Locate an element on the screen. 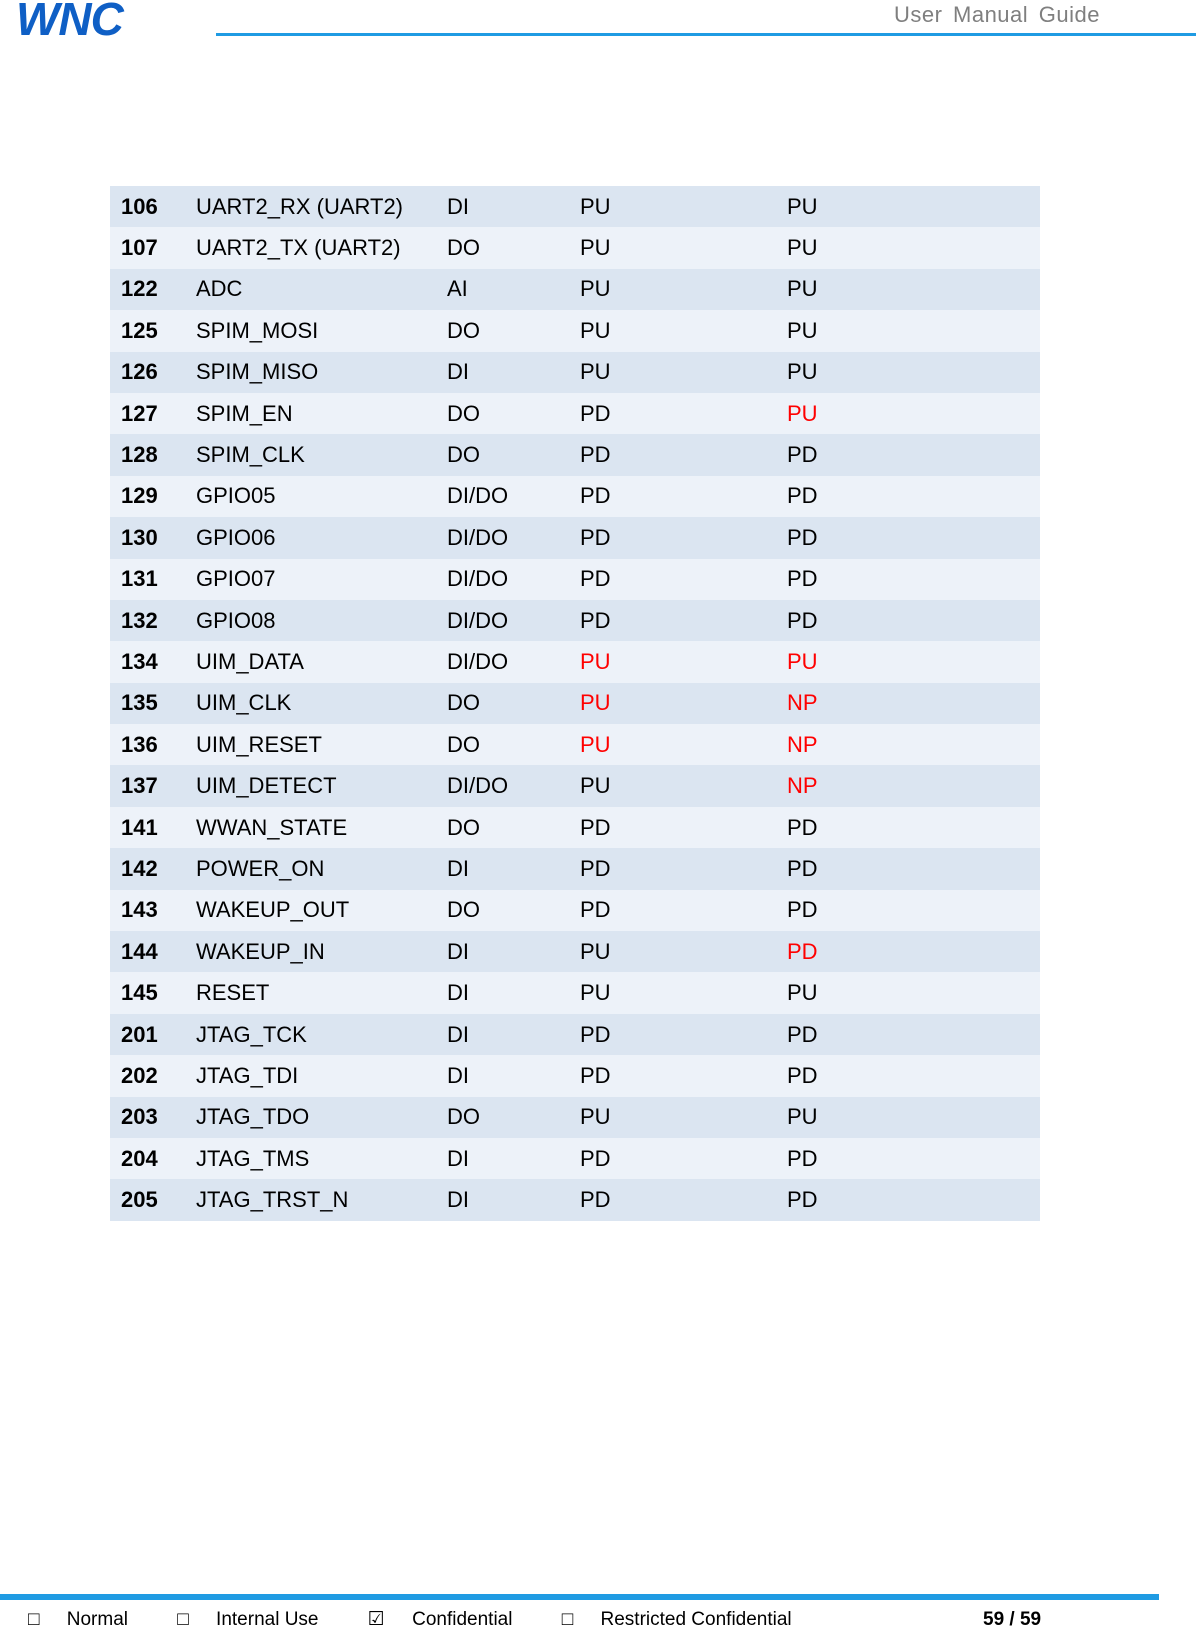 The height and width of the screenshot is (1631, 1196). pin-name: JTAG_TRST_N is located at coordinates (321, 1200).